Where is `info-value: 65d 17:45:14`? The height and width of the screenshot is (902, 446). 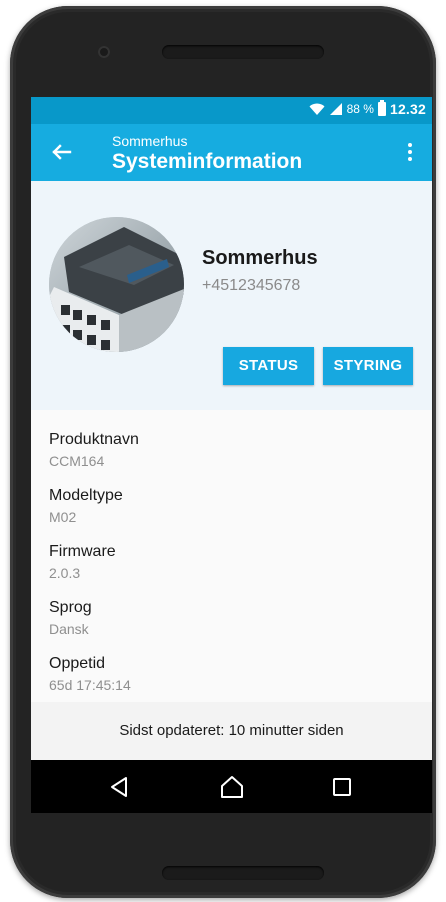
info-value: 65d 17:45:14 is located at coordinates (90, 685).